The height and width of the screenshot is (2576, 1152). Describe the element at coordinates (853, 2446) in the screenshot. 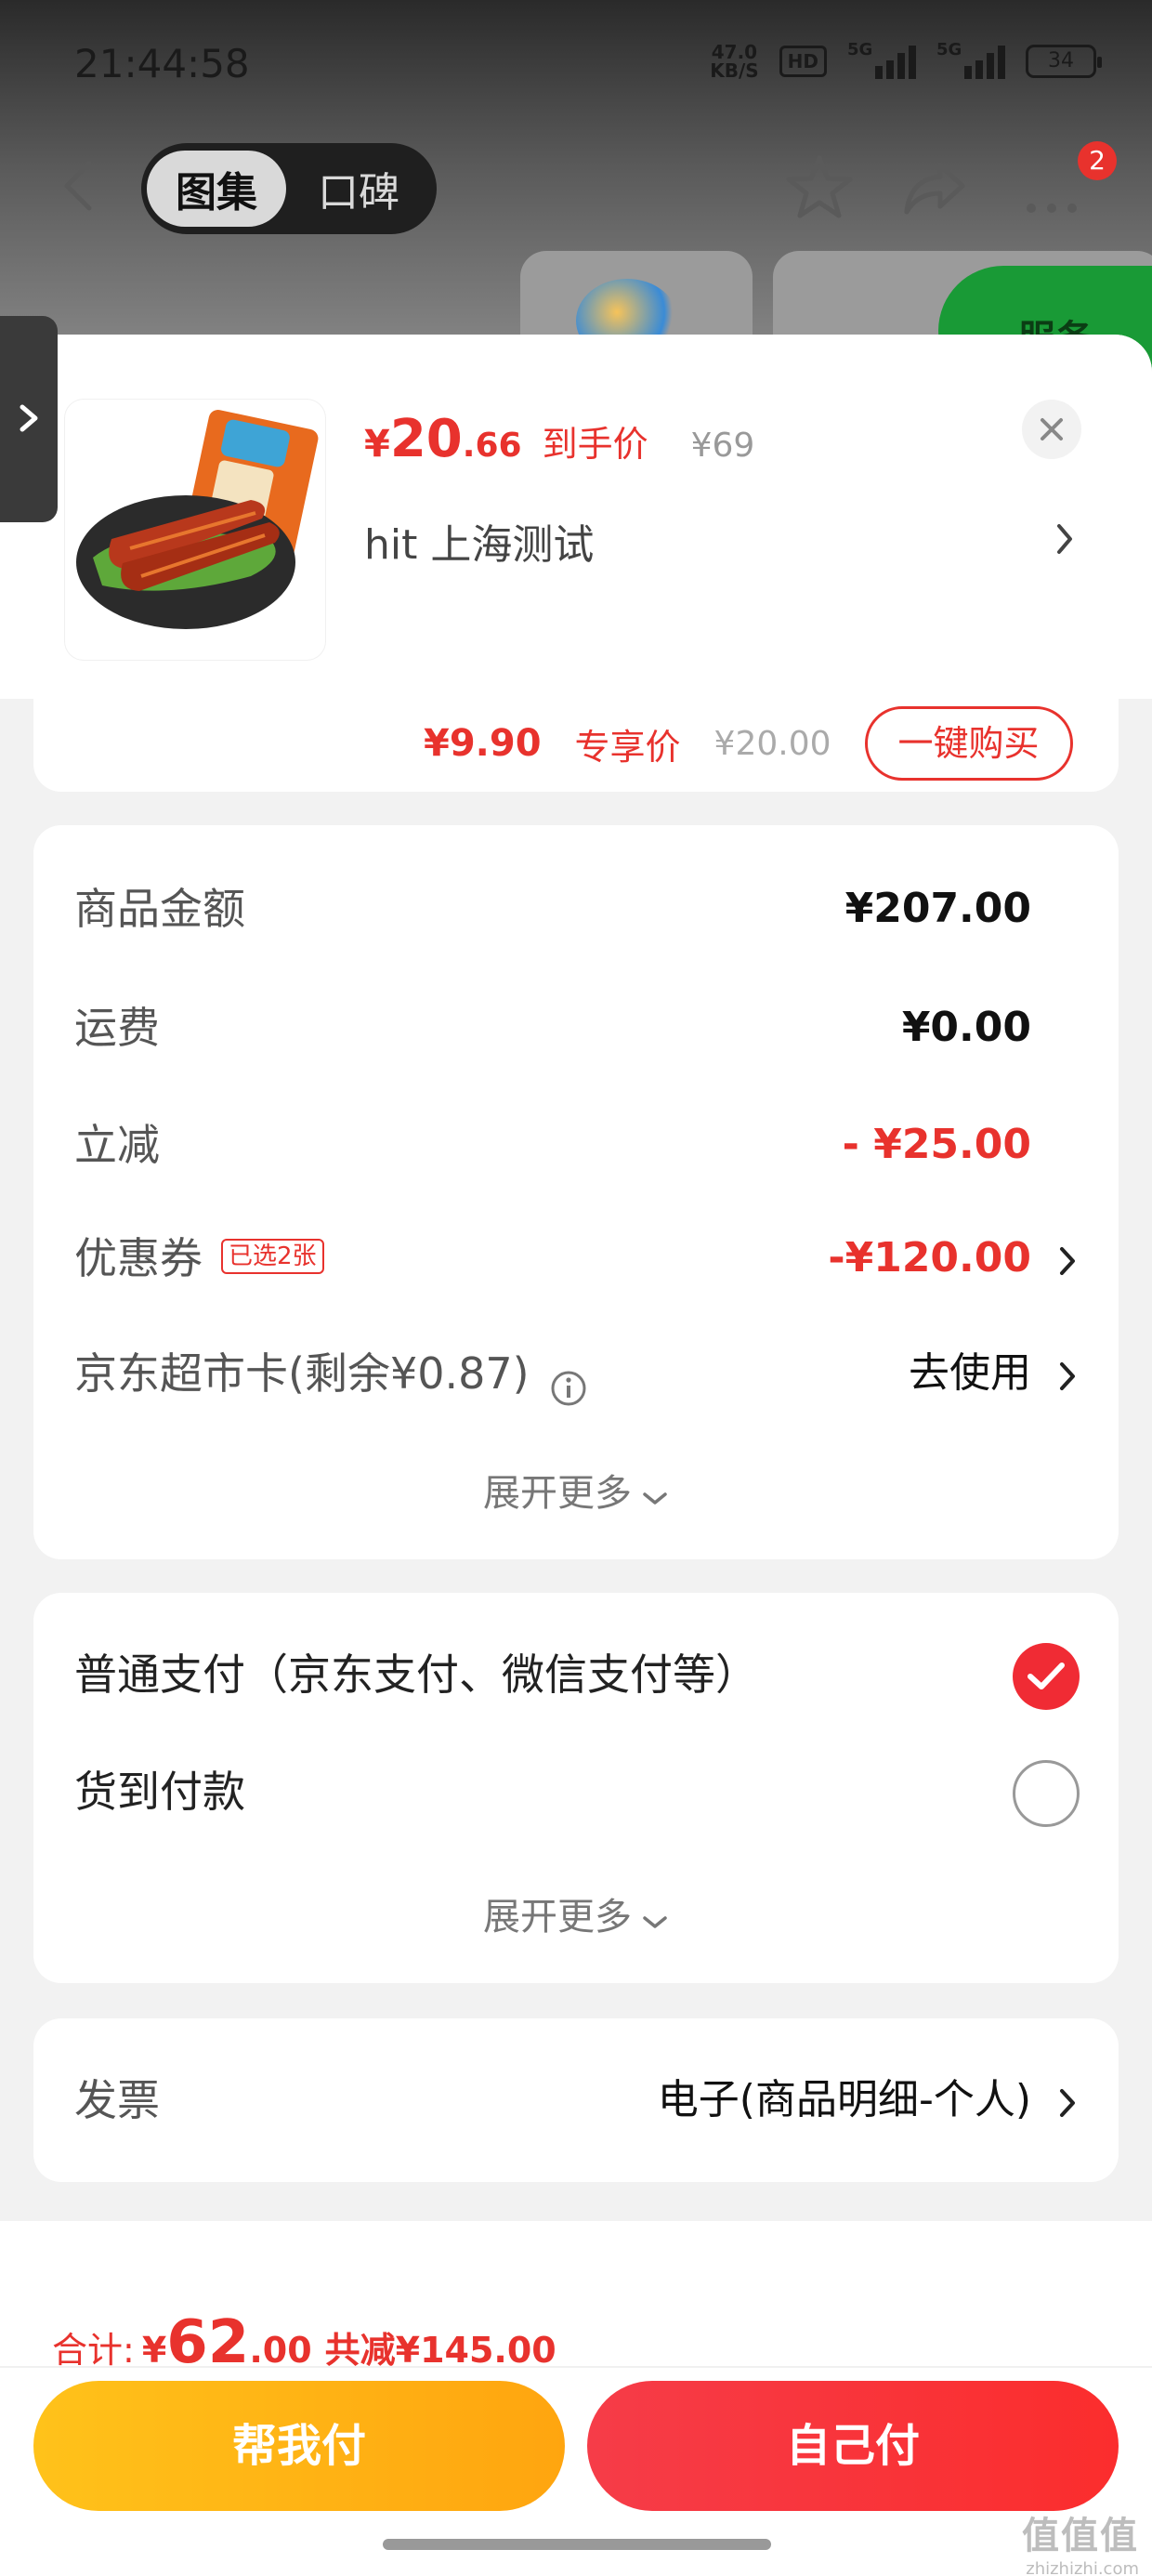

I see `pay-myself-button: 自己付` at that location.